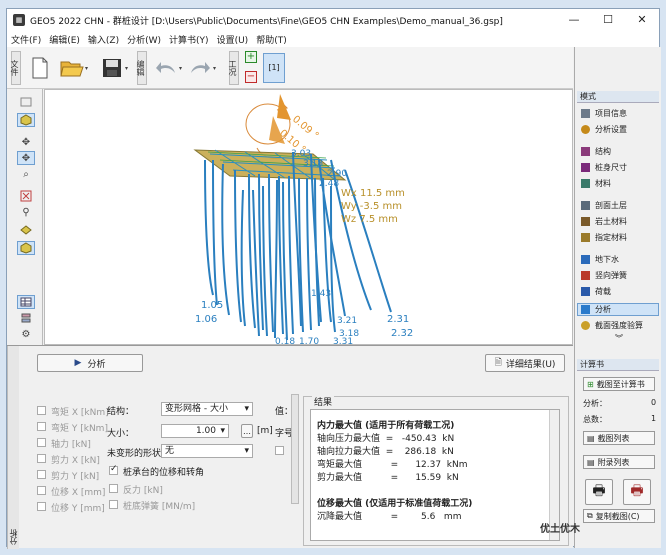 This screenshot has height=555, width=666. I want to click on moment-y-checkbox, so click(41, 426).